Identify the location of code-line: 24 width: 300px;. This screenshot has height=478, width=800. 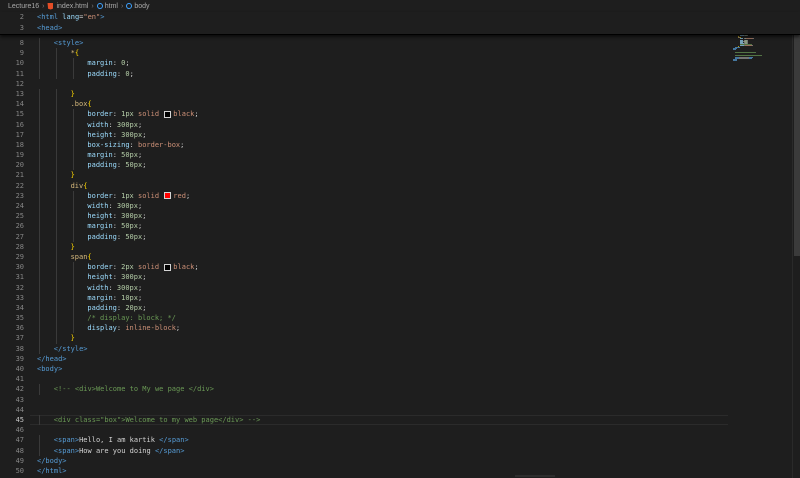
(400, 206).